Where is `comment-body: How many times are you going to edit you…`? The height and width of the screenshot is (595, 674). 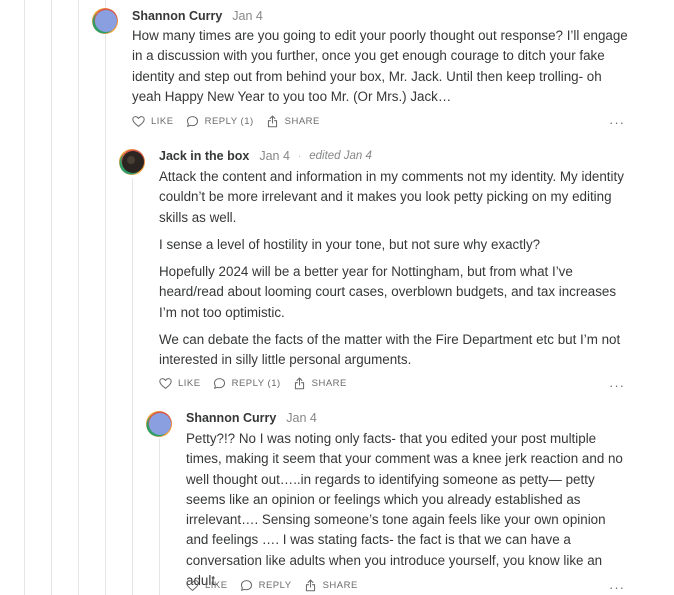 comment-body: How many times are you going to edit you… is located at coordinates (382, 66).